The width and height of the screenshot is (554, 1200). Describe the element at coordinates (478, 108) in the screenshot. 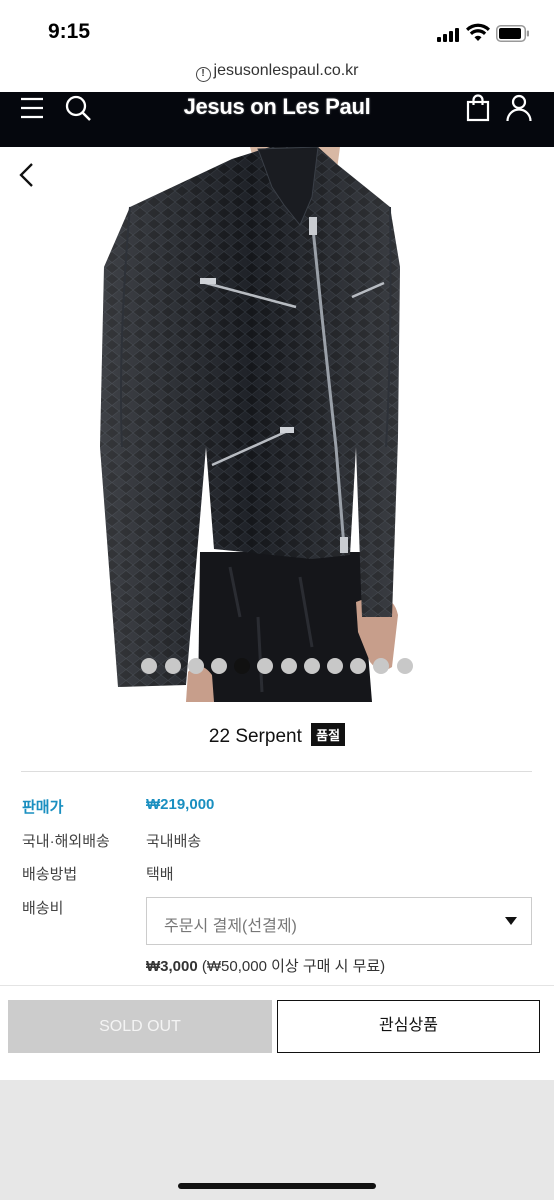

I see `shopping-bag-icon` at that location.